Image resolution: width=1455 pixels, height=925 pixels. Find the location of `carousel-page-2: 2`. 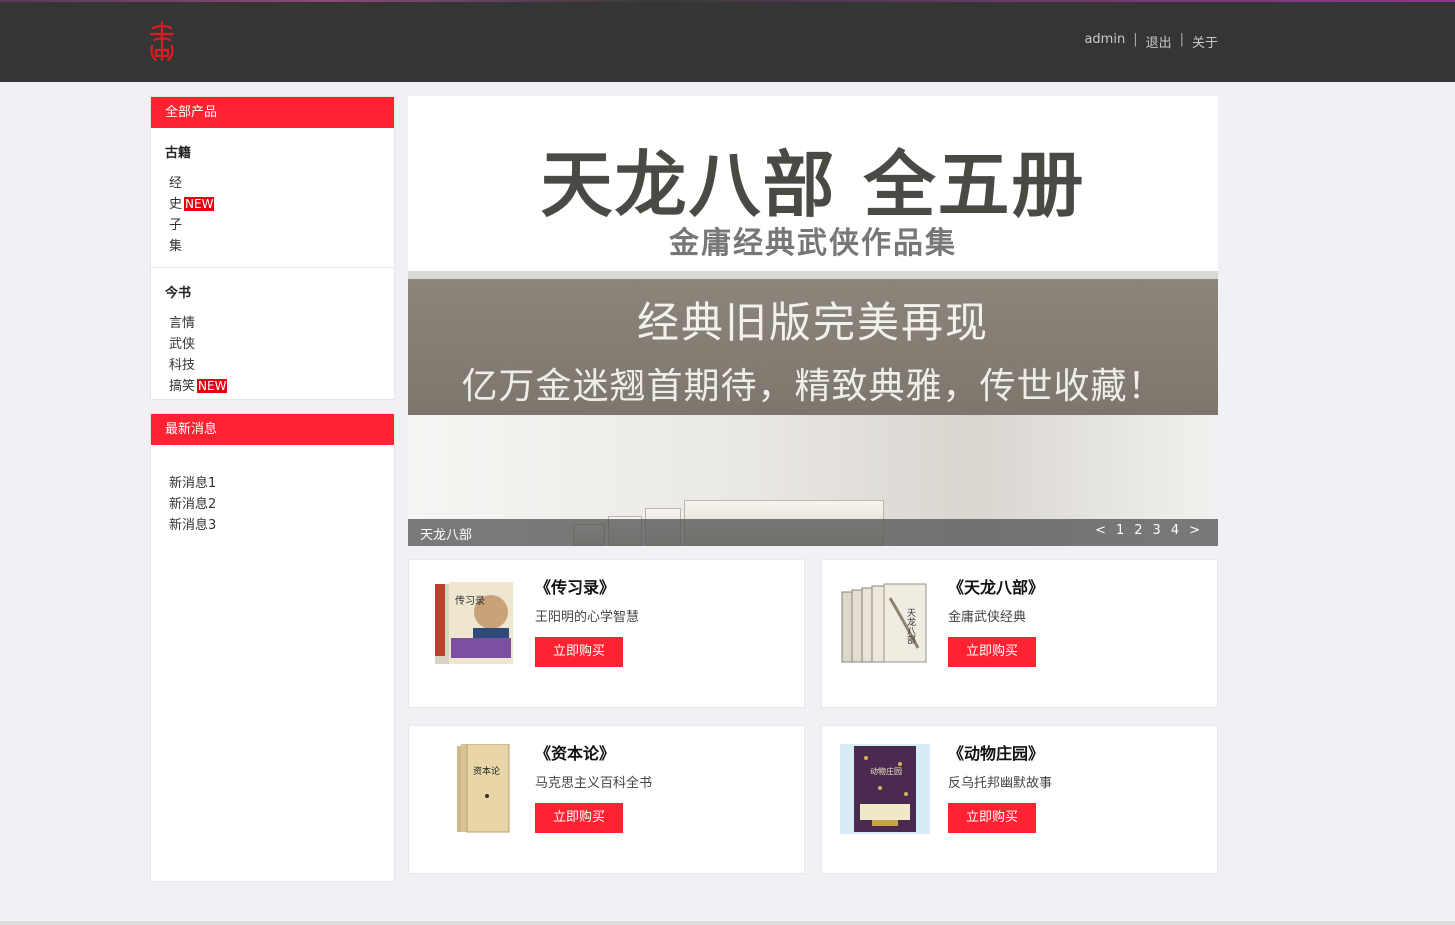

carousel-page-2: 2 is located at coordinates (1138, 530).